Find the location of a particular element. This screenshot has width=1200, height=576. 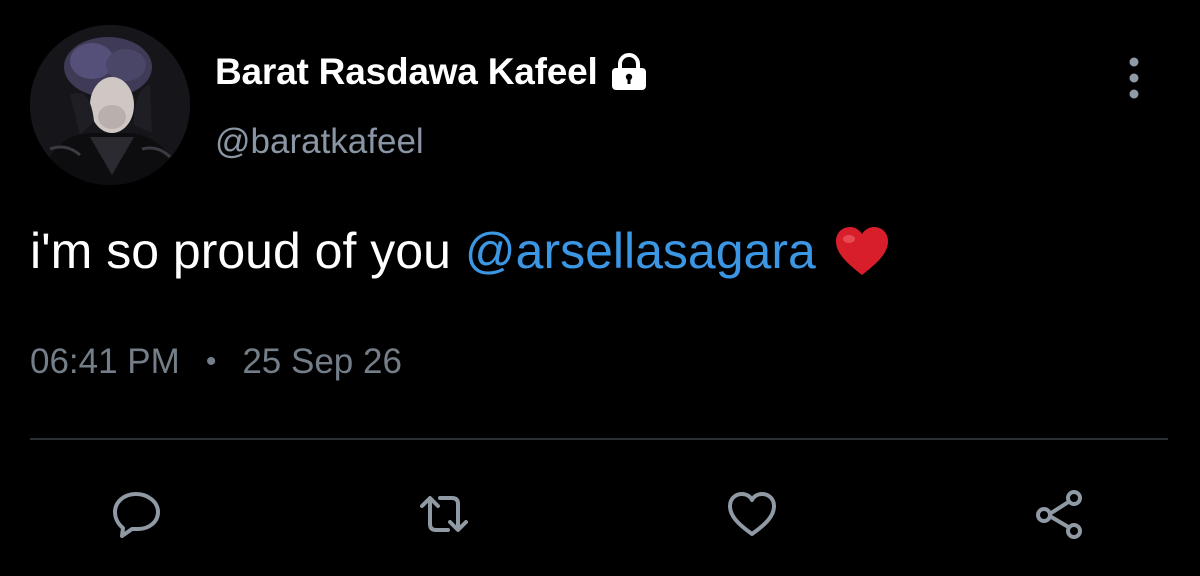

lock-icon is located at coordinates (628, 71).